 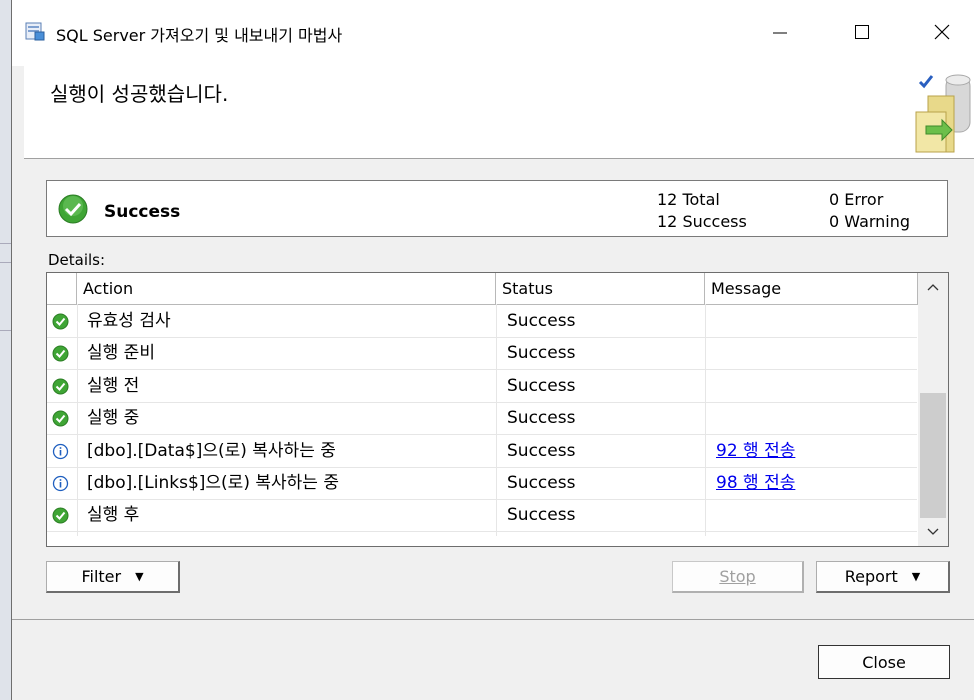 What do you see at coordinates (482, 354) in the screenshot?
I see `table-row: 실행 준비 Success` at bounding box center [482, 354].